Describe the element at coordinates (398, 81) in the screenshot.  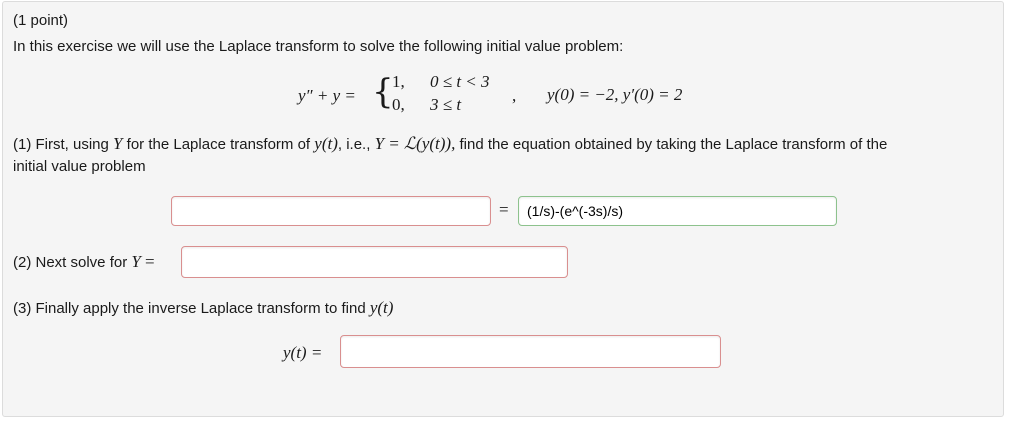
I see `case1-value: 1,` at that location.